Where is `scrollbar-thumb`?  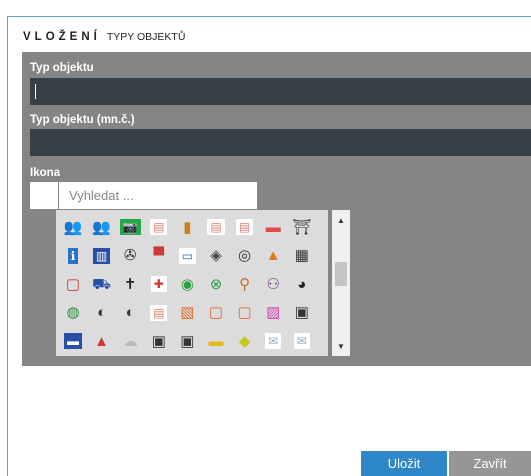 scrollbar-thumb is located at coordinates (341, 274).